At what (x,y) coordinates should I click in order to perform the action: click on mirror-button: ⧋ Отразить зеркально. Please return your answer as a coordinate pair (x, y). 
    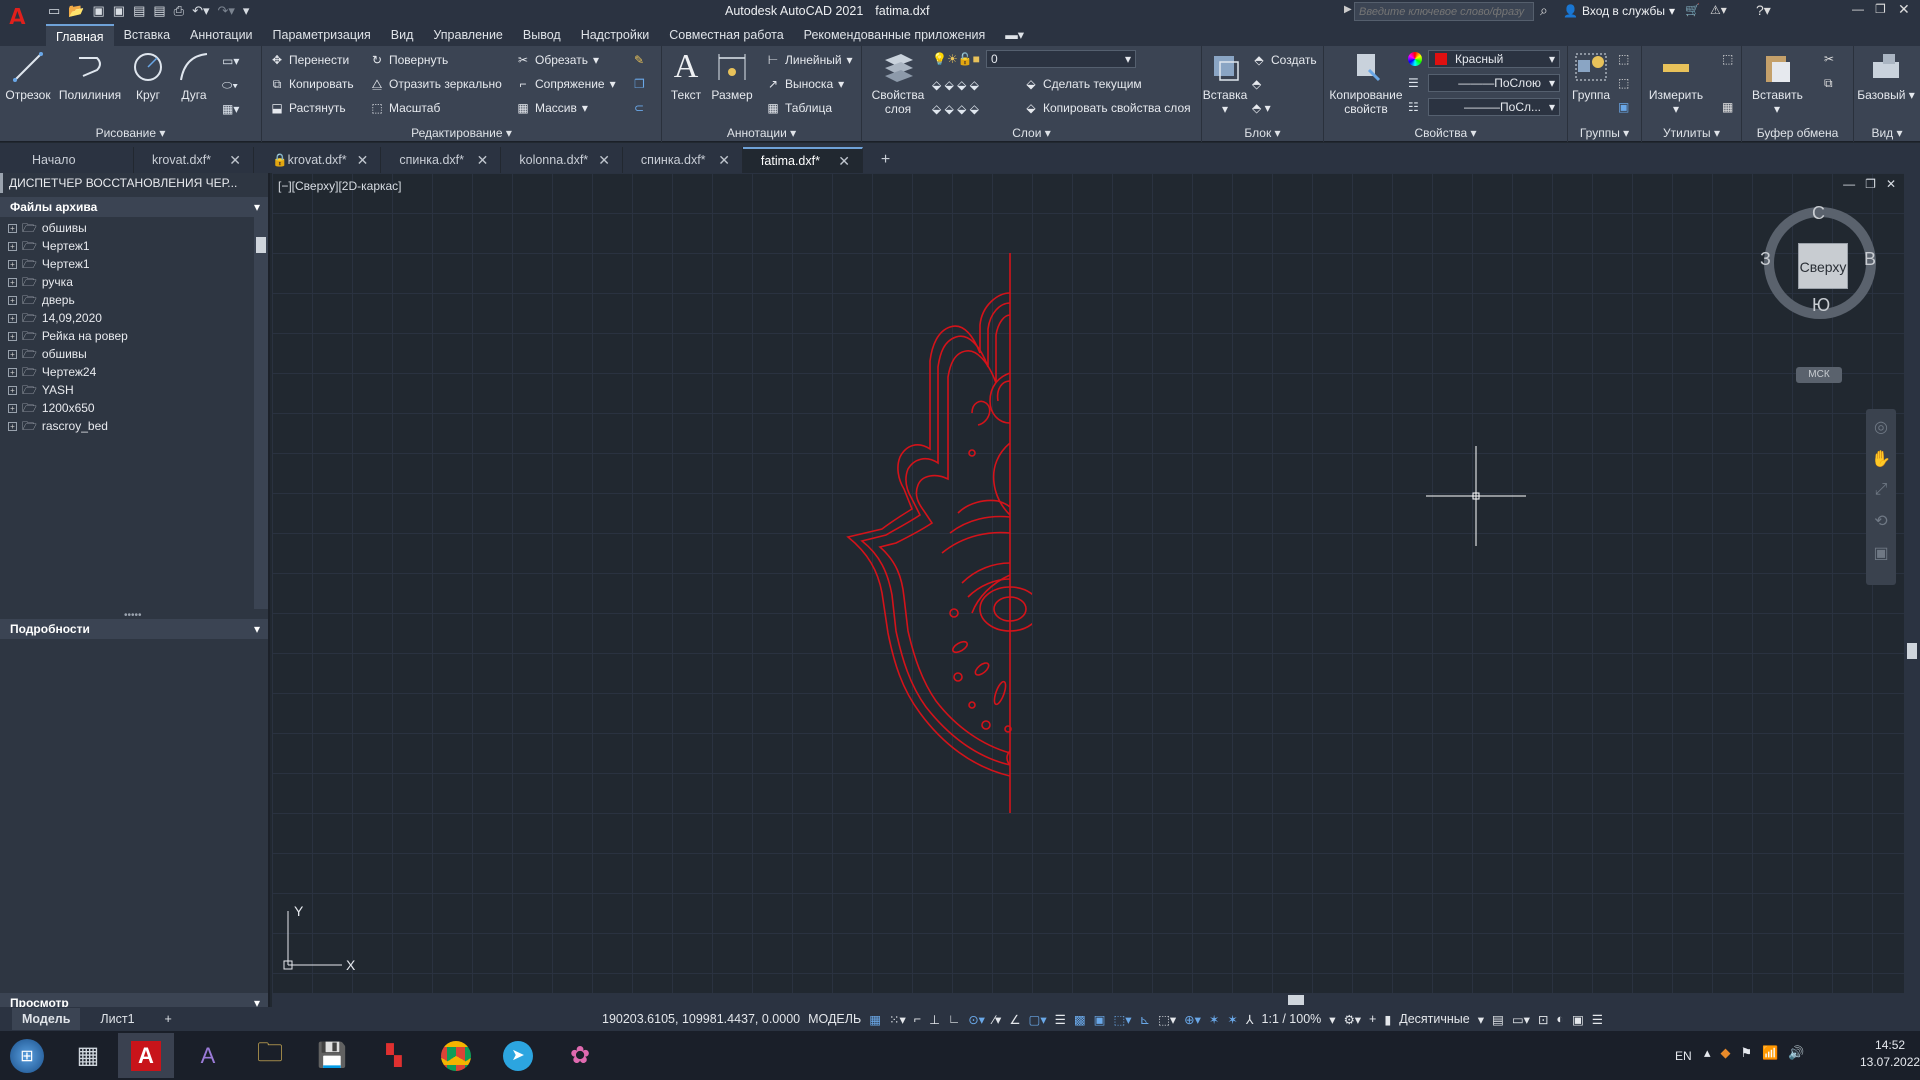
    Looking at the image, I should click on (436, 84).